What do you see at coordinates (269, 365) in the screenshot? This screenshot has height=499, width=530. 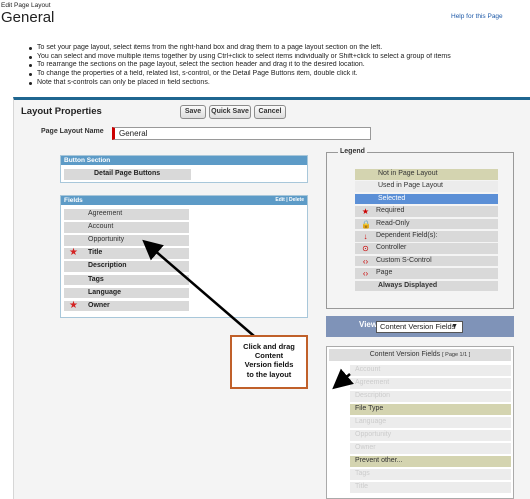 I see `callout-line: Version fields` at bounding box center [269, 365].